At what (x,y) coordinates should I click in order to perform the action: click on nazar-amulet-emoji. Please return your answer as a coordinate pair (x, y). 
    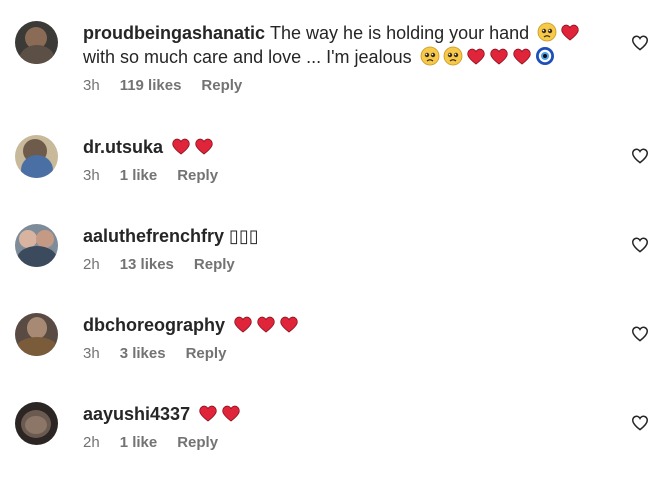
    Looking at the image, I should click on (545, 56).